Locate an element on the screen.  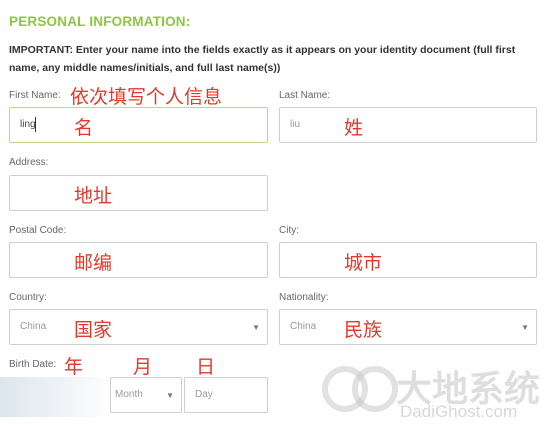
text-caret is located at coordinates (35, 124).